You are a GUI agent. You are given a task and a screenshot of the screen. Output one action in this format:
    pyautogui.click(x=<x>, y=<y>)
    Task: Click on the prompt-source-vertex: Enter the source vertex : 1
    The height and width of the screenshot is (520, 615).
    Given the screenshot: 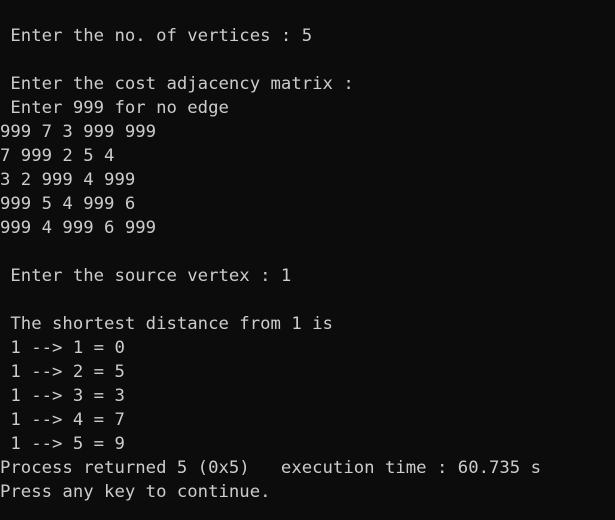 What is the action you would take?
    pyautogui.click(x=146, y=276)
    